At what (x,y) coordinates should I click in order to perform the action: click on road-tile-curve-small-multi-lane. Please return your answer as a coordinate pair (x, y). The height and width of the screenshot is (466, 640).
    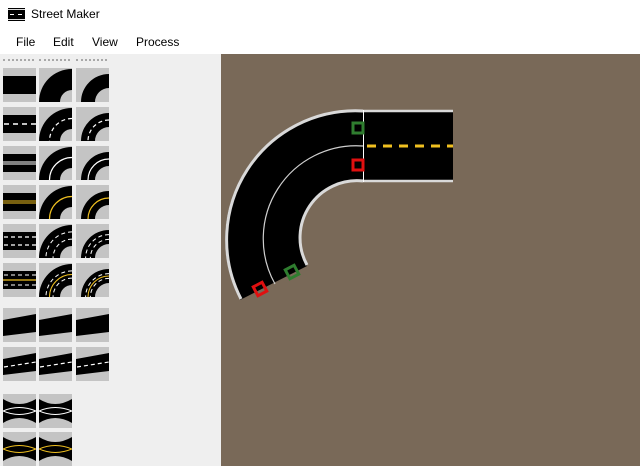
    Looking at the image, I should click on (92, 241).